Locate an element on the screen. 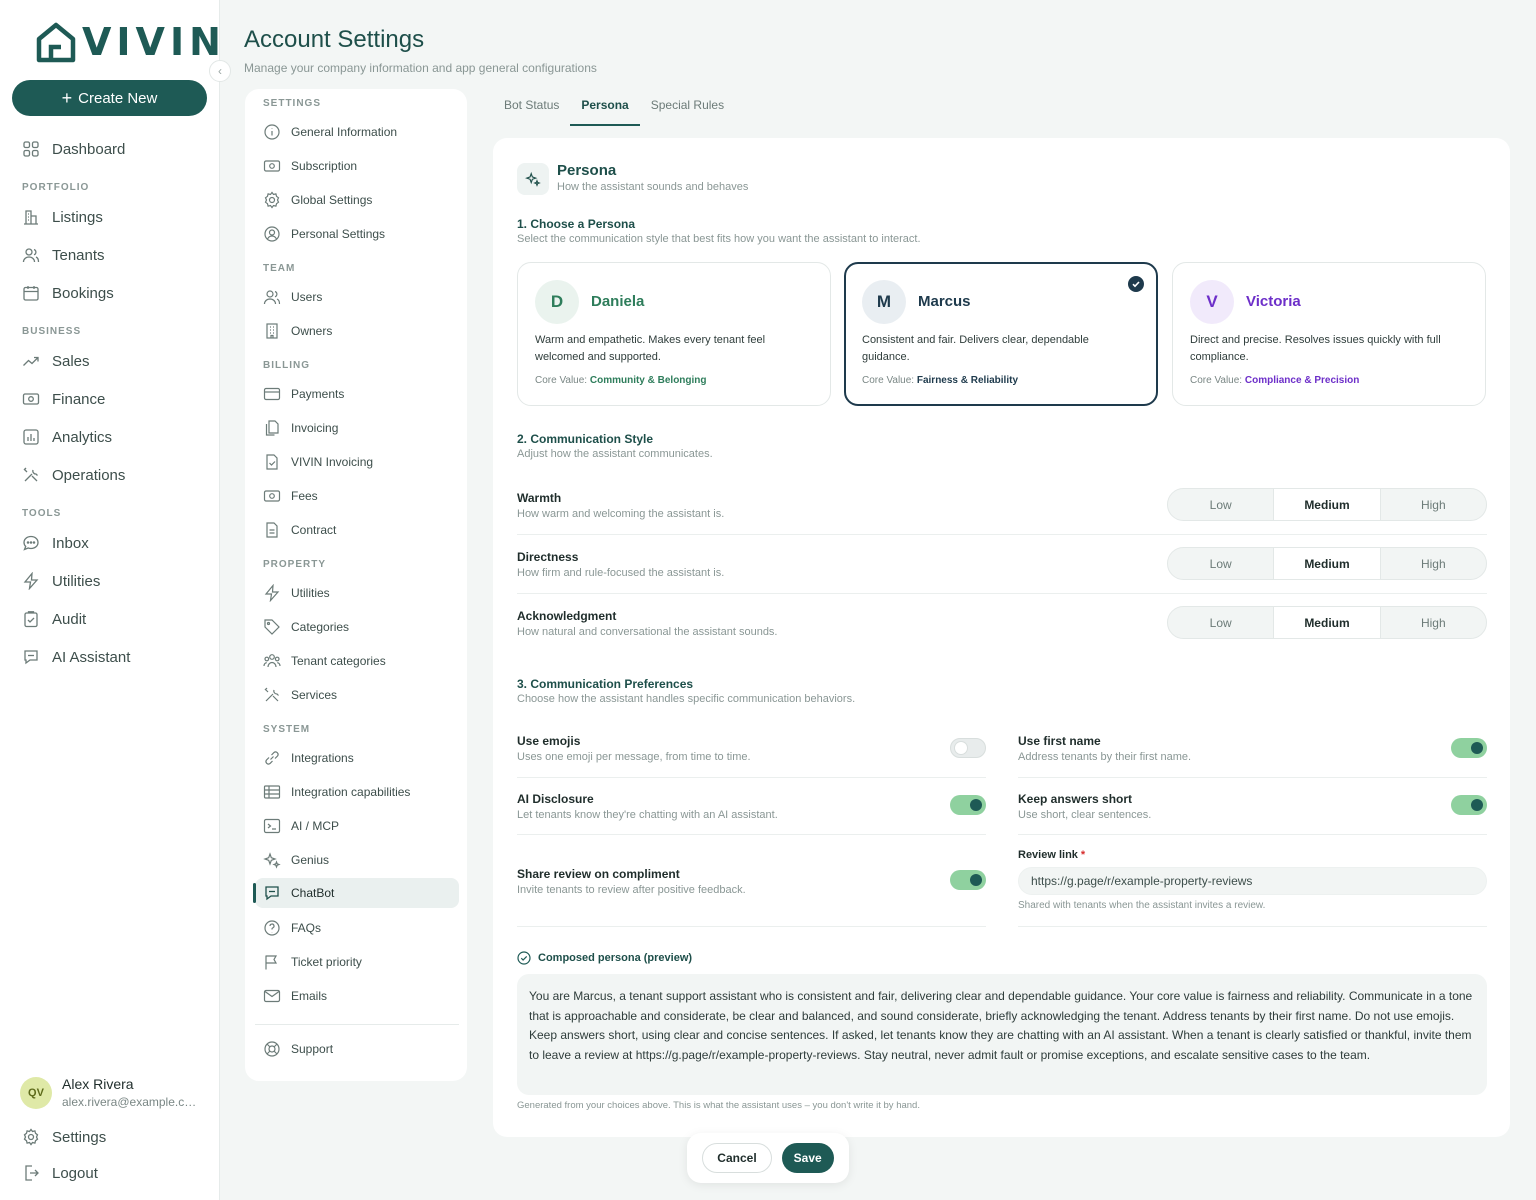  collapse-sidebar-button: ‹ is located at coordinates (220, 71).